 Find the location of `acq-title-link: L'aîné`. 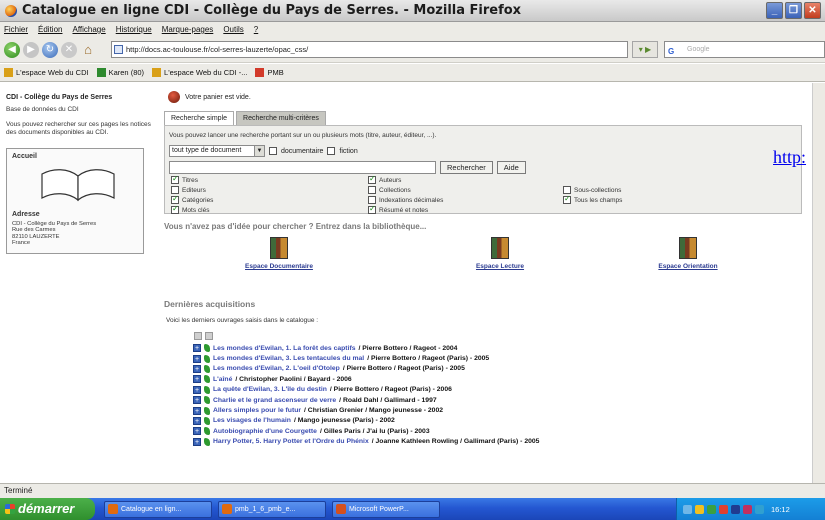

acq-title-link: L'aîné is located at coordinates (222, 379).